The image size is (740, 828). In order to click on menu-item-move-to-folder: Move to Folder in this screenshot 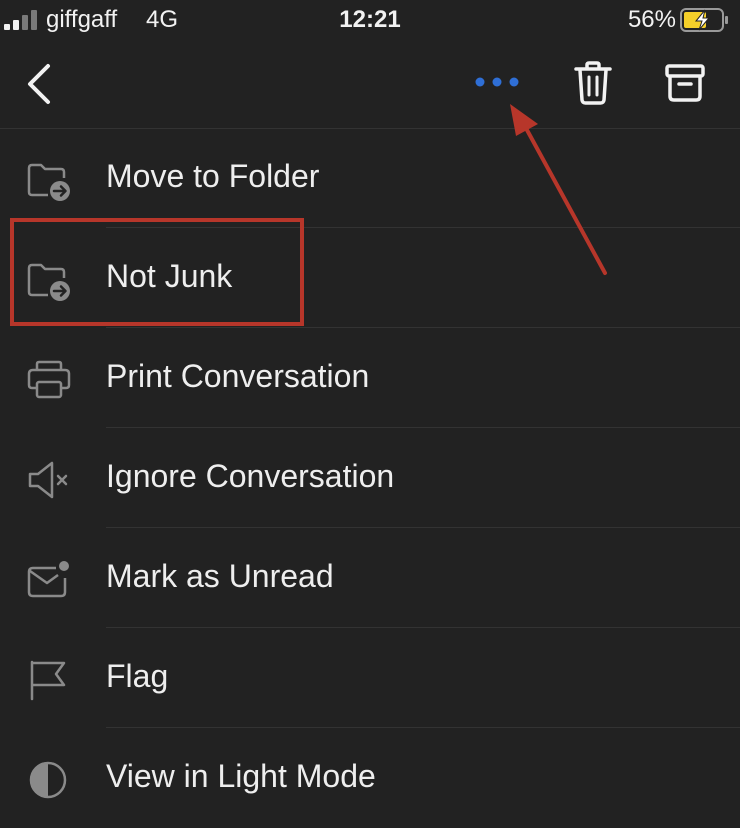, I will do `click(370, 178)`.